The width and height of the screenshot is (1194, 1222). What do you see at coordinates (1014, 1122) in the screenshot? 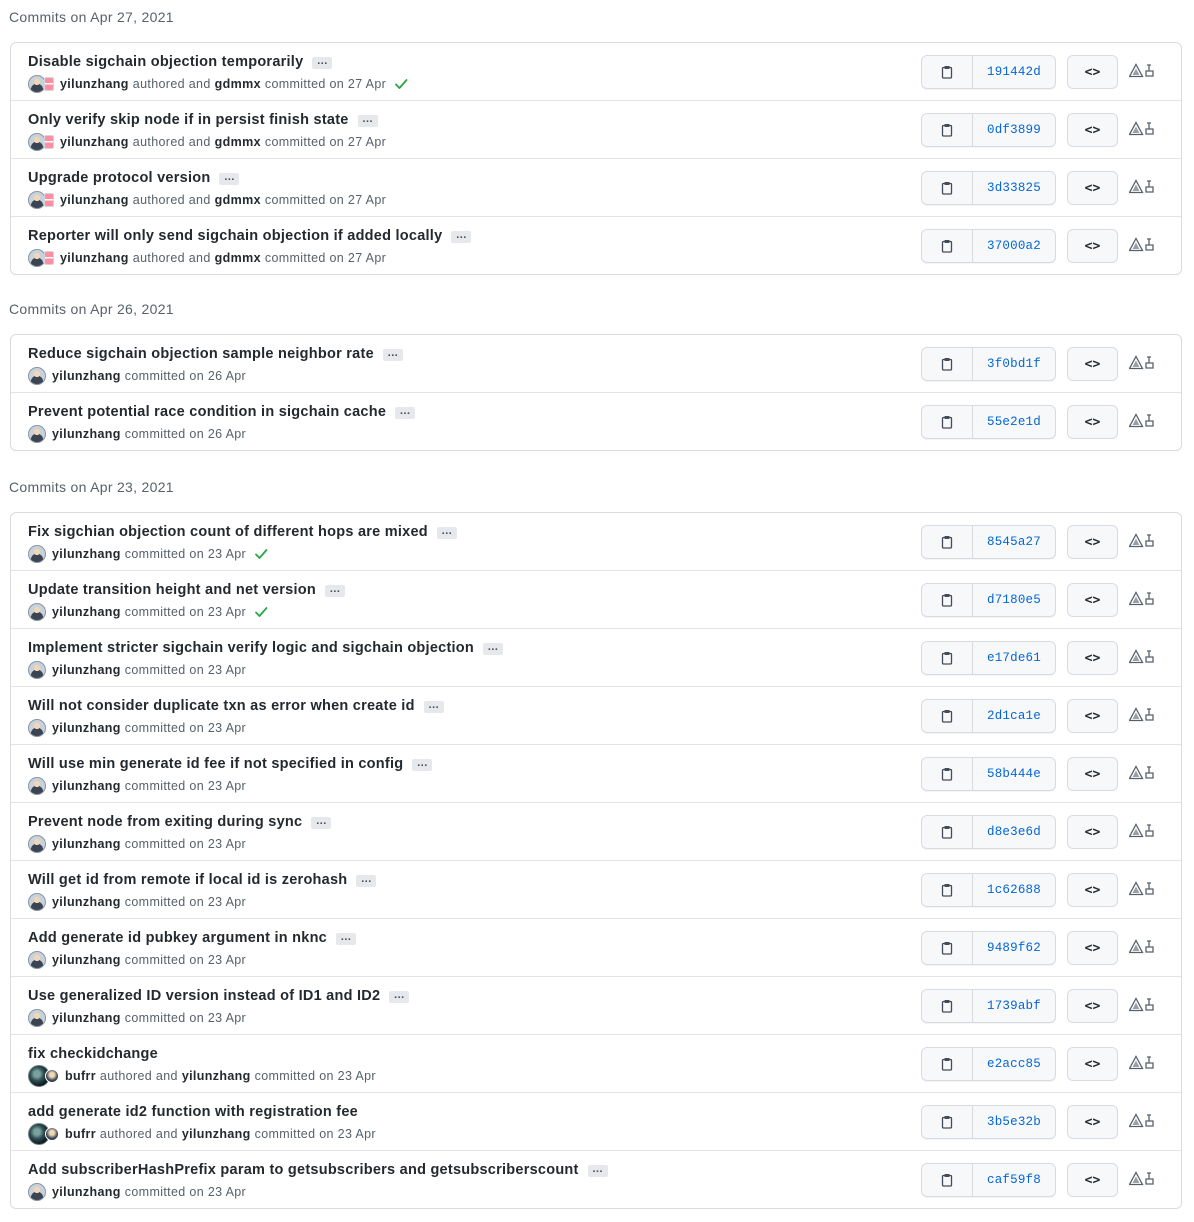
I see `commit-sha-link: 3b5e32b` at bounding box center [1014, 1122].